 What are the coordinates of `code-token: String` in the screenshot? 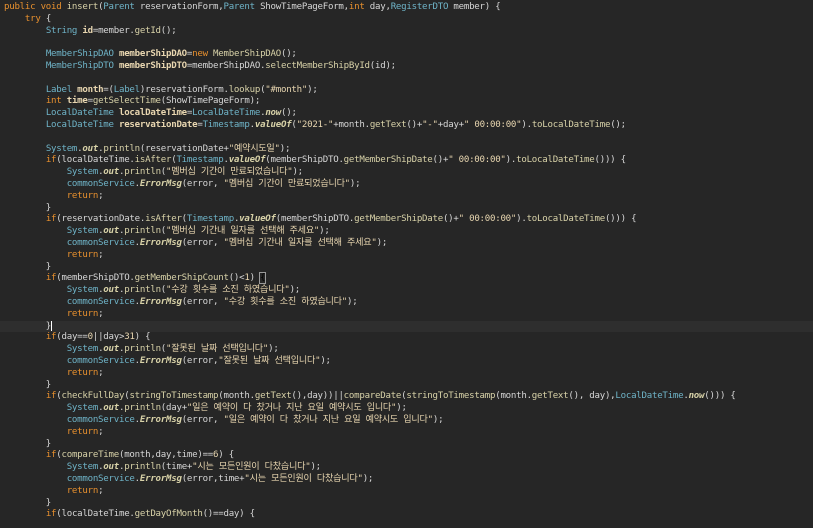 It's located at (64, 30).